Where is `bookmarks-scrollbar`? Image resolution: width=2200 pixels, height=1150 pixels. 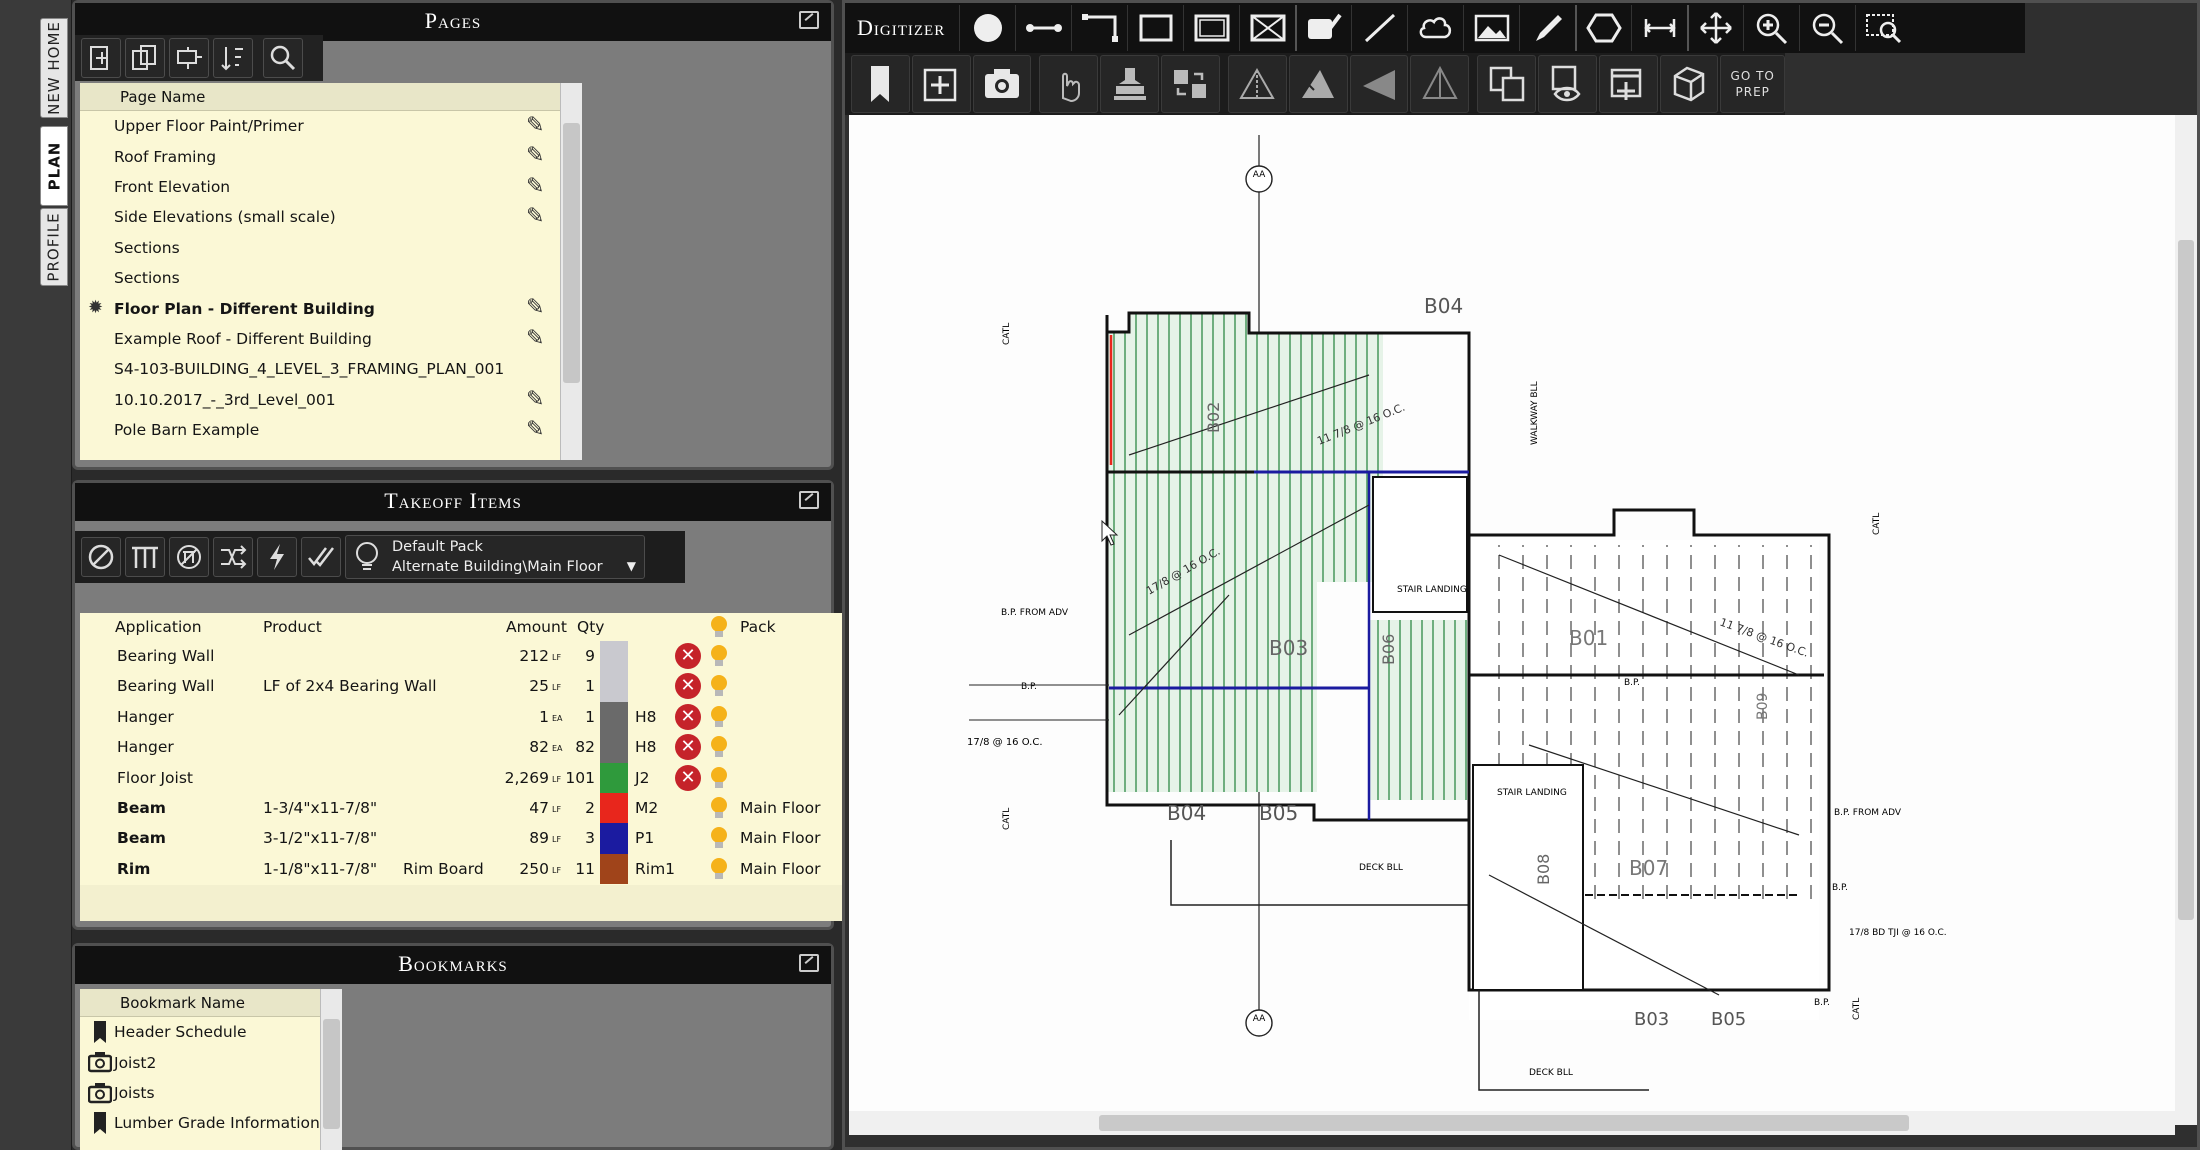 bookmarks-scrollbar is located at coordinates (331, 1069).